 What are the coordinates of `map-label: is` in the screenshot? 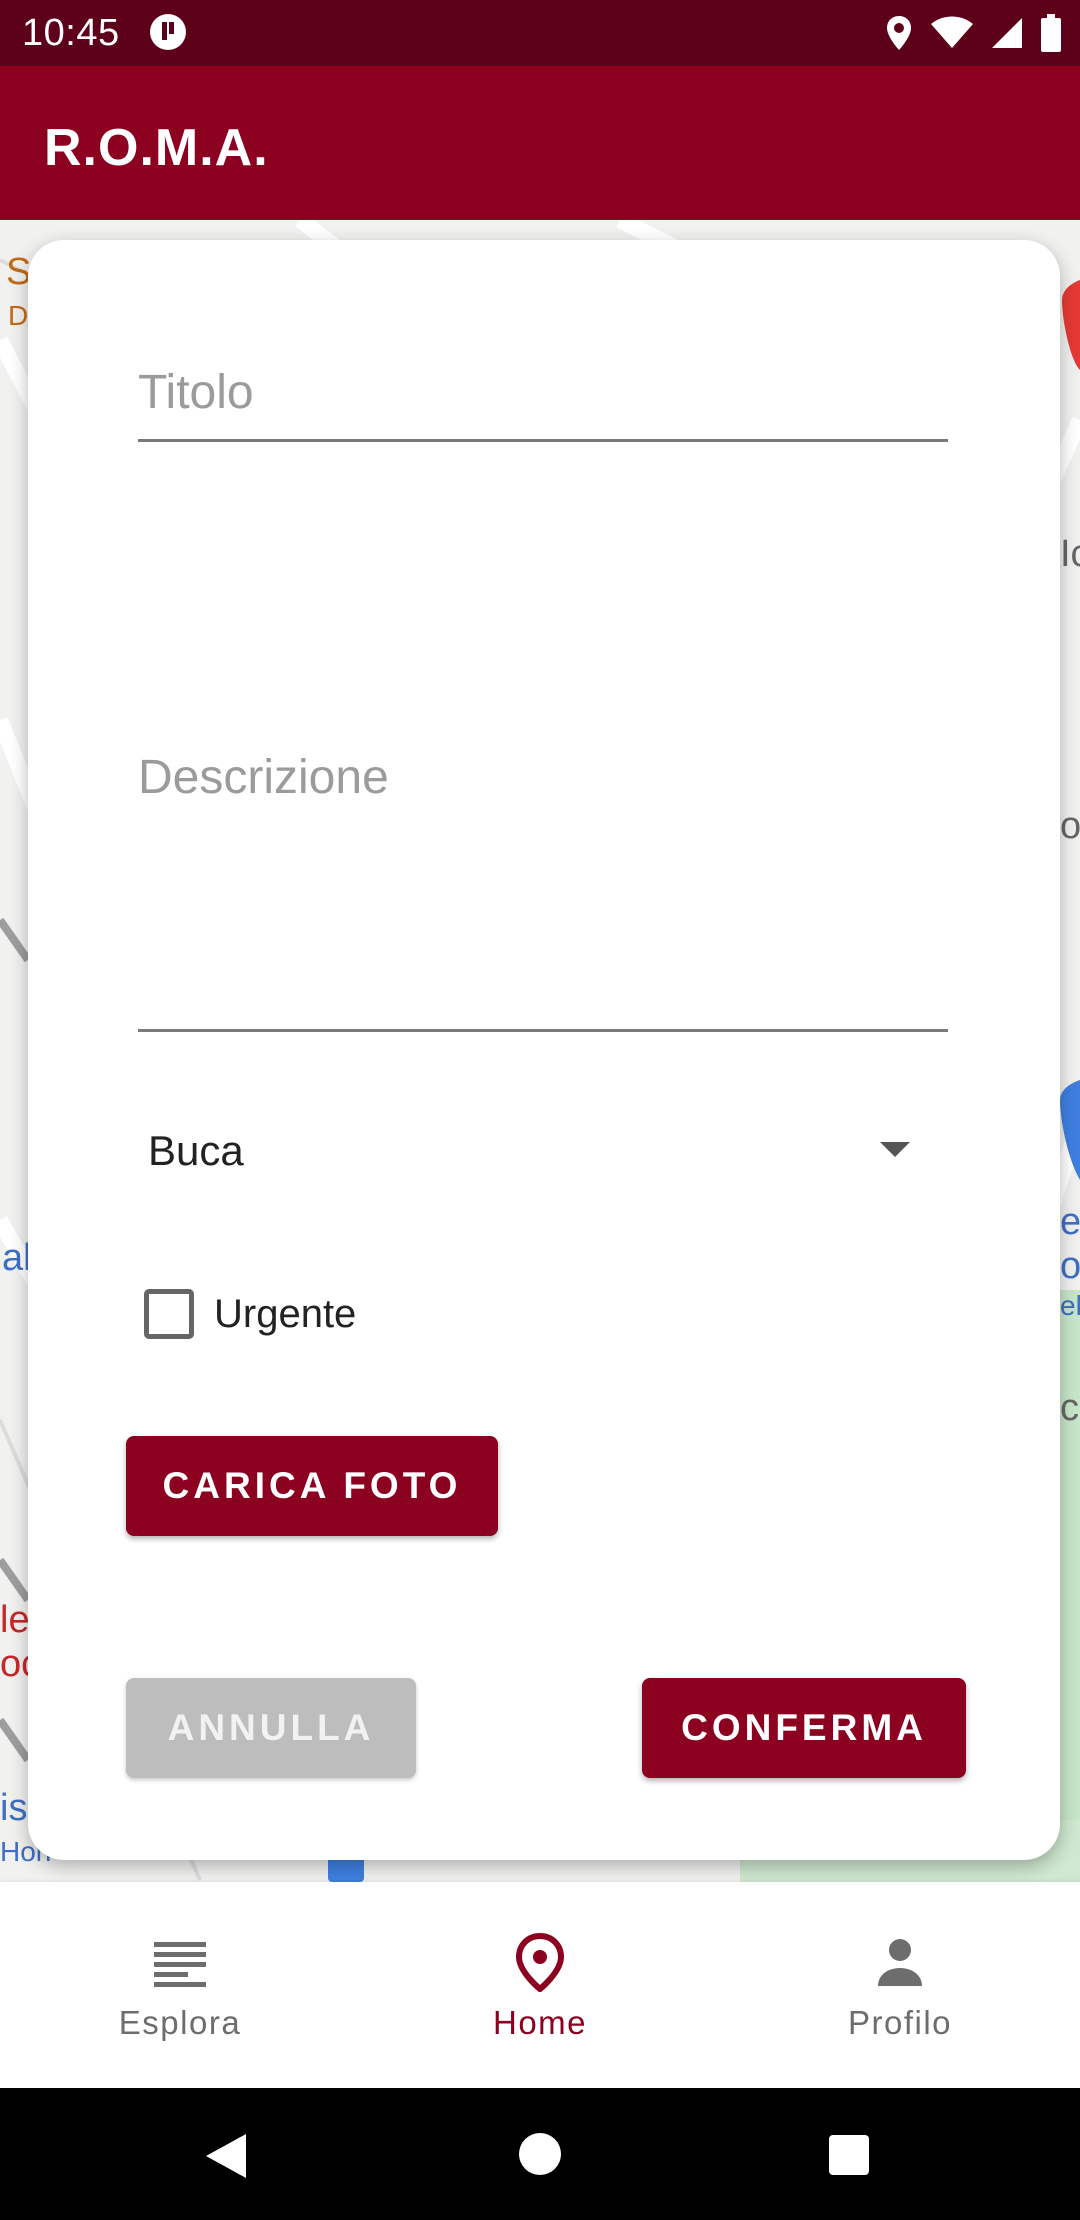 It's located at (14, 1808).